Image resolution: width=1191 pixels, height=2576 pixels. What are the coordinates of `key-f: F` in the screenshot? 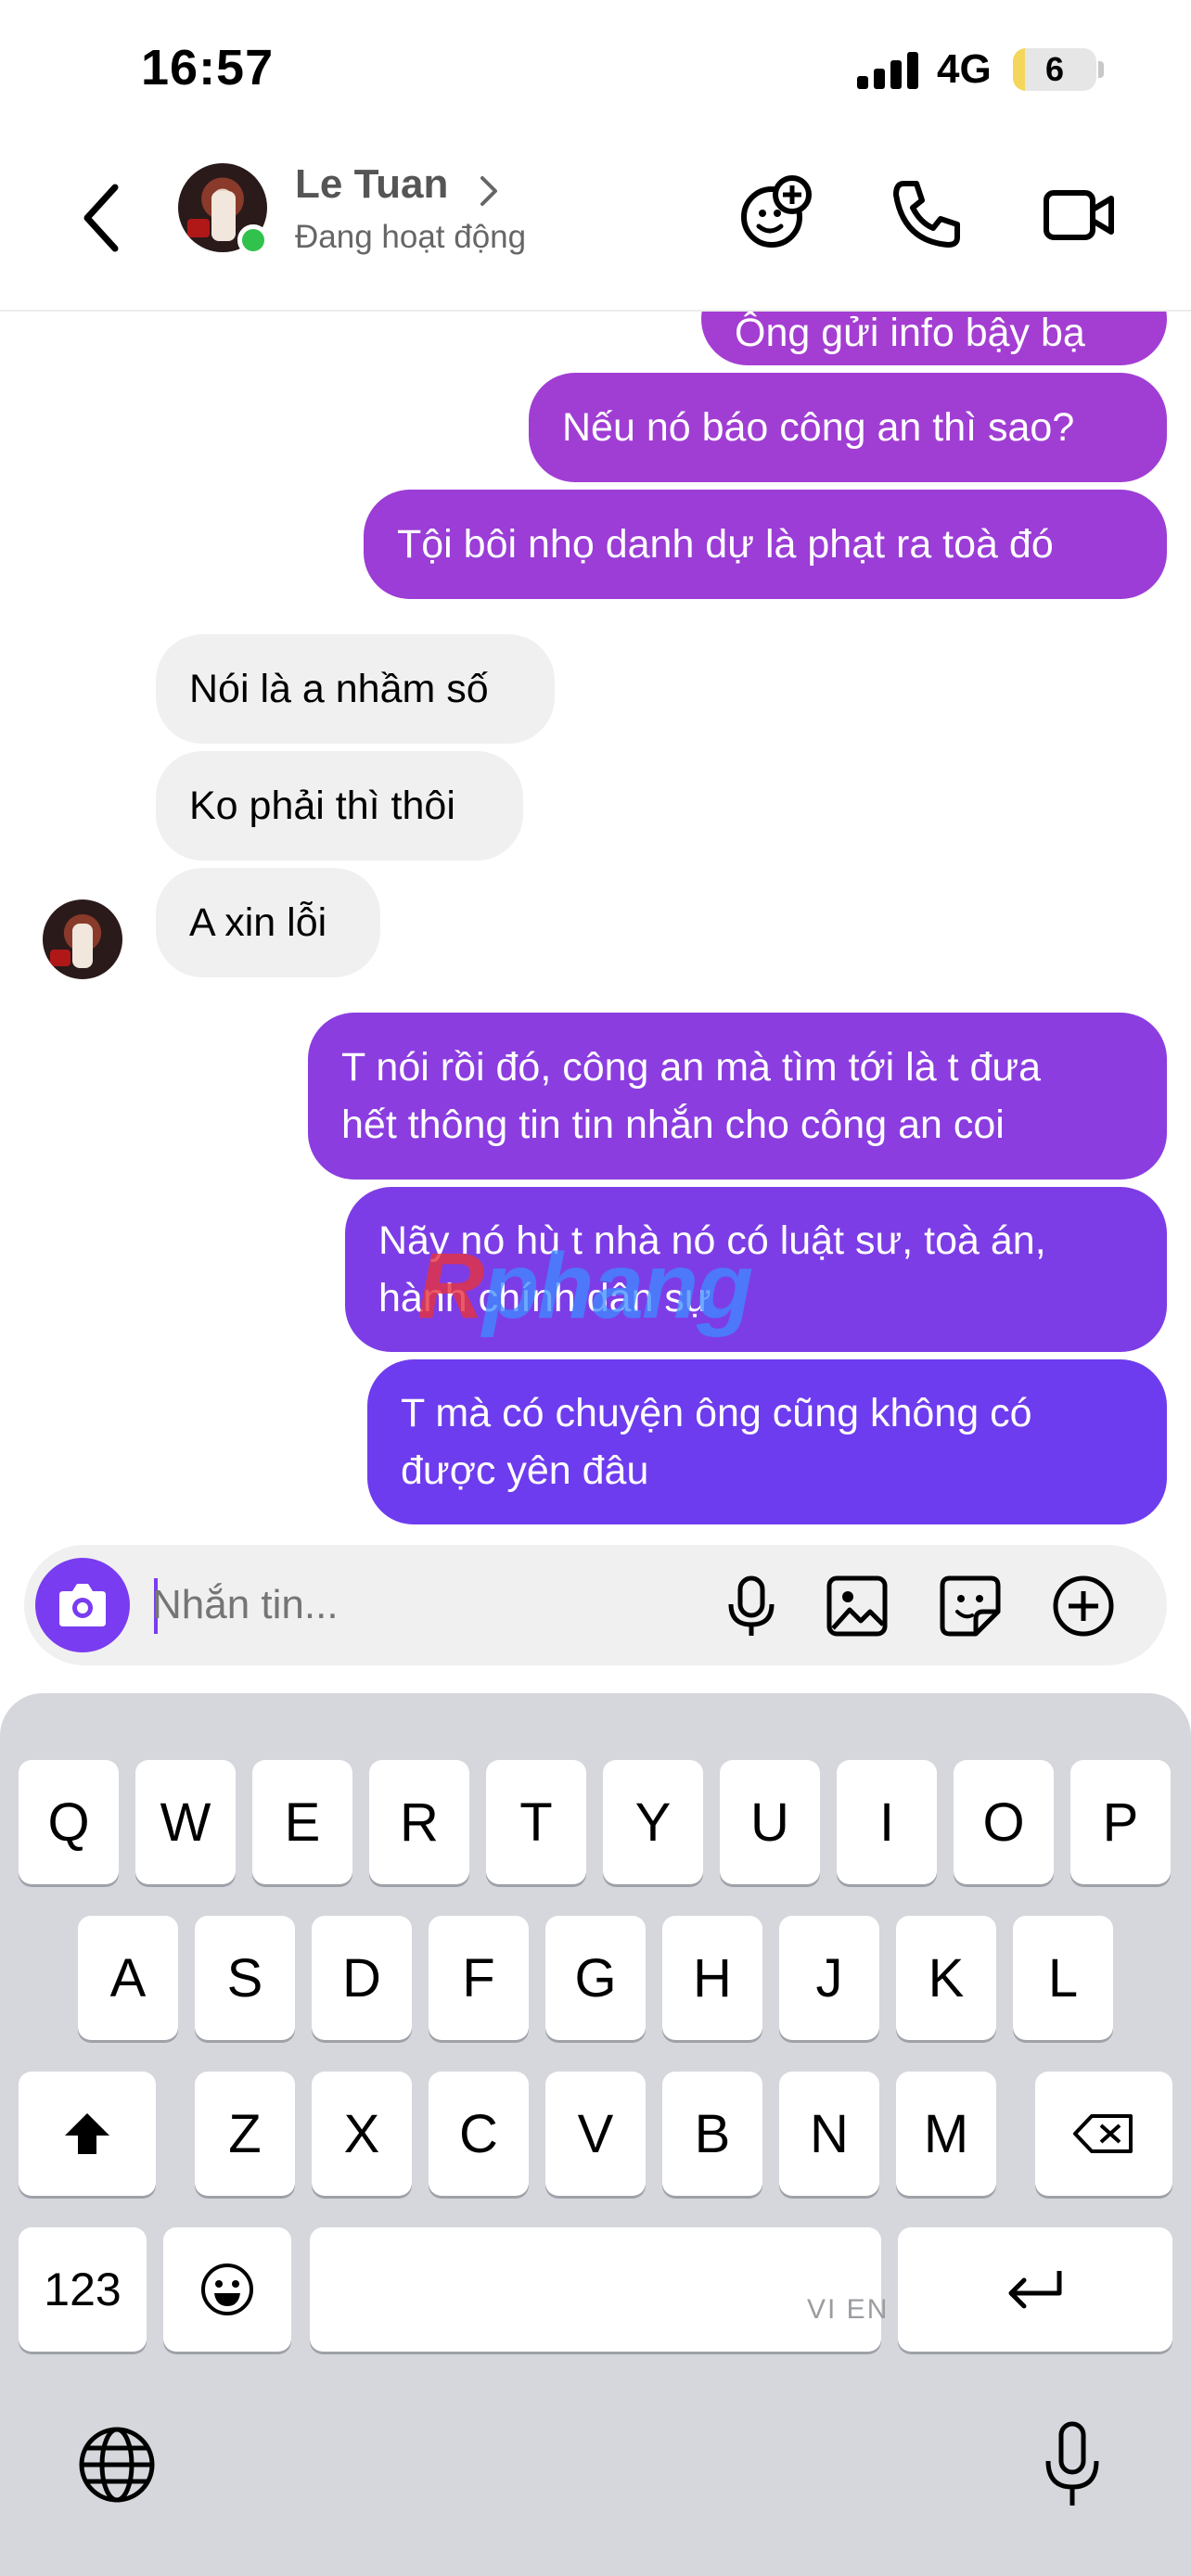 It's located at (479, 1978).